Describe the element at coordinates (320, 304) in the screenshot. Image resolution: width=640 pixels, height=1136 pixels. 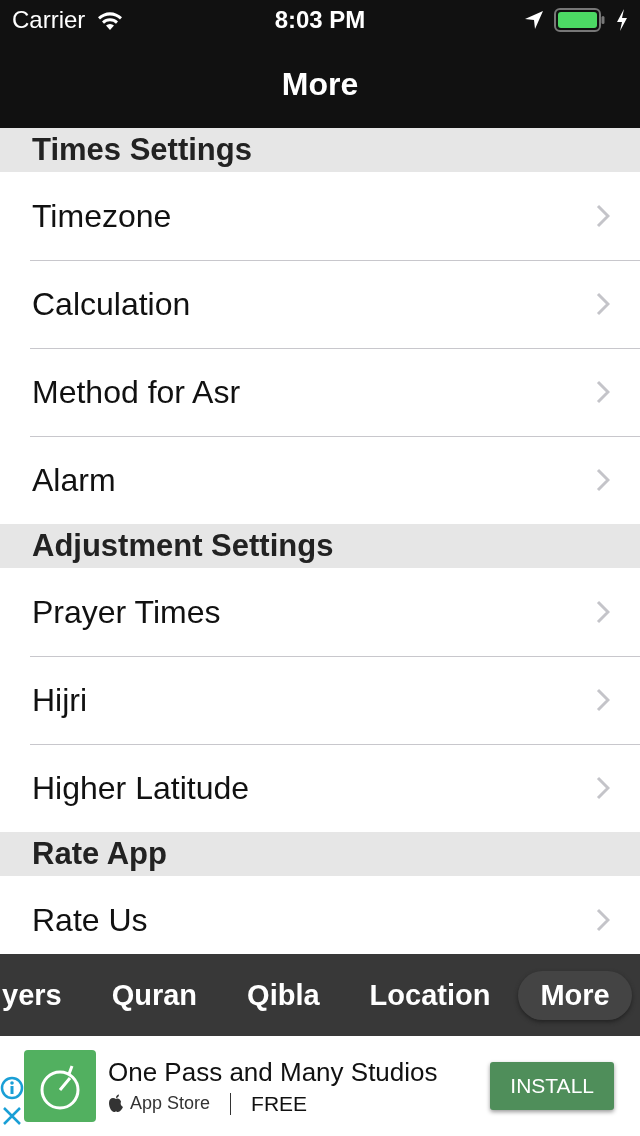
I see `settings-row: Calculation` at that location.